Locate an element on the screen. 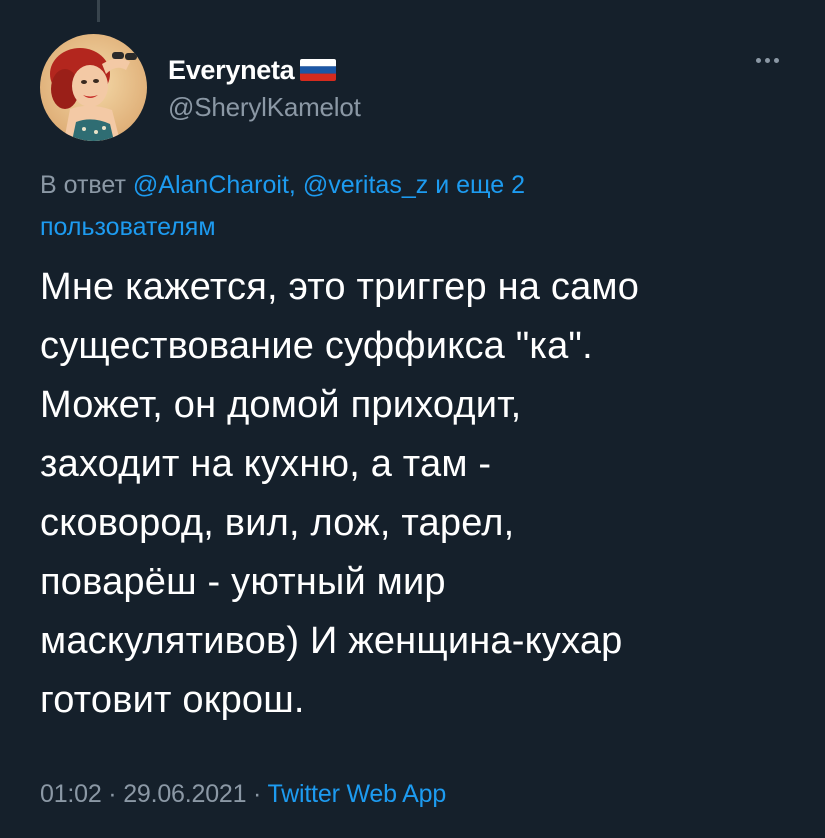  avatar is located at coordinates (93, 87).